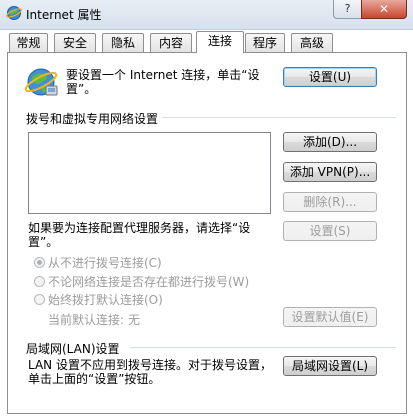  Describe the element at coordinates (330, 77) in the screenshot. I see `setup-button: 设置(U)` at that location.